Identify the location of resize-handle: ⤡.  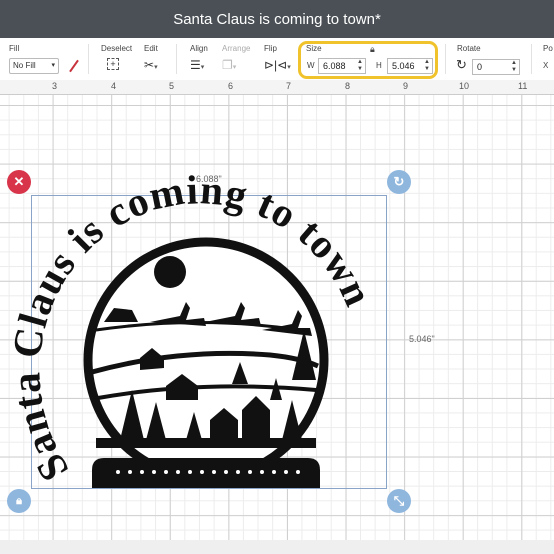
(399, 501).